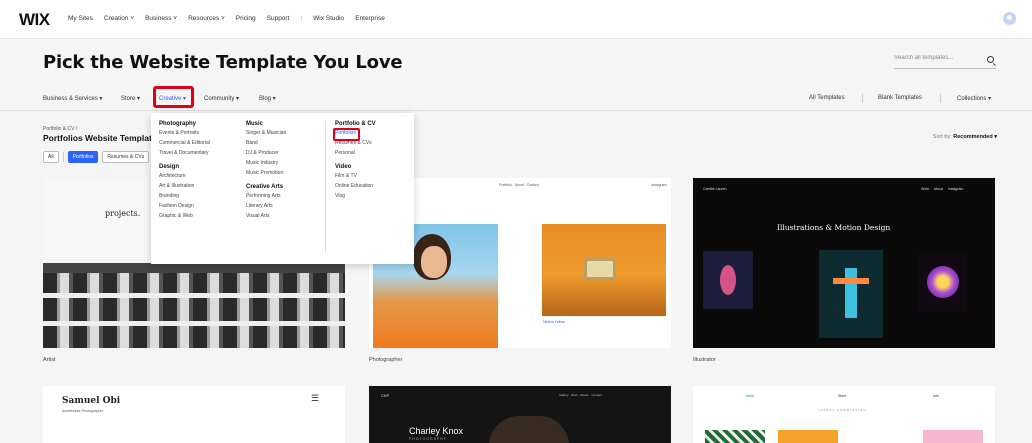 Image resolution: width=1032 pixels, height=443 pixels. I want to click on category-community: Community ▾, so click(221, 98).